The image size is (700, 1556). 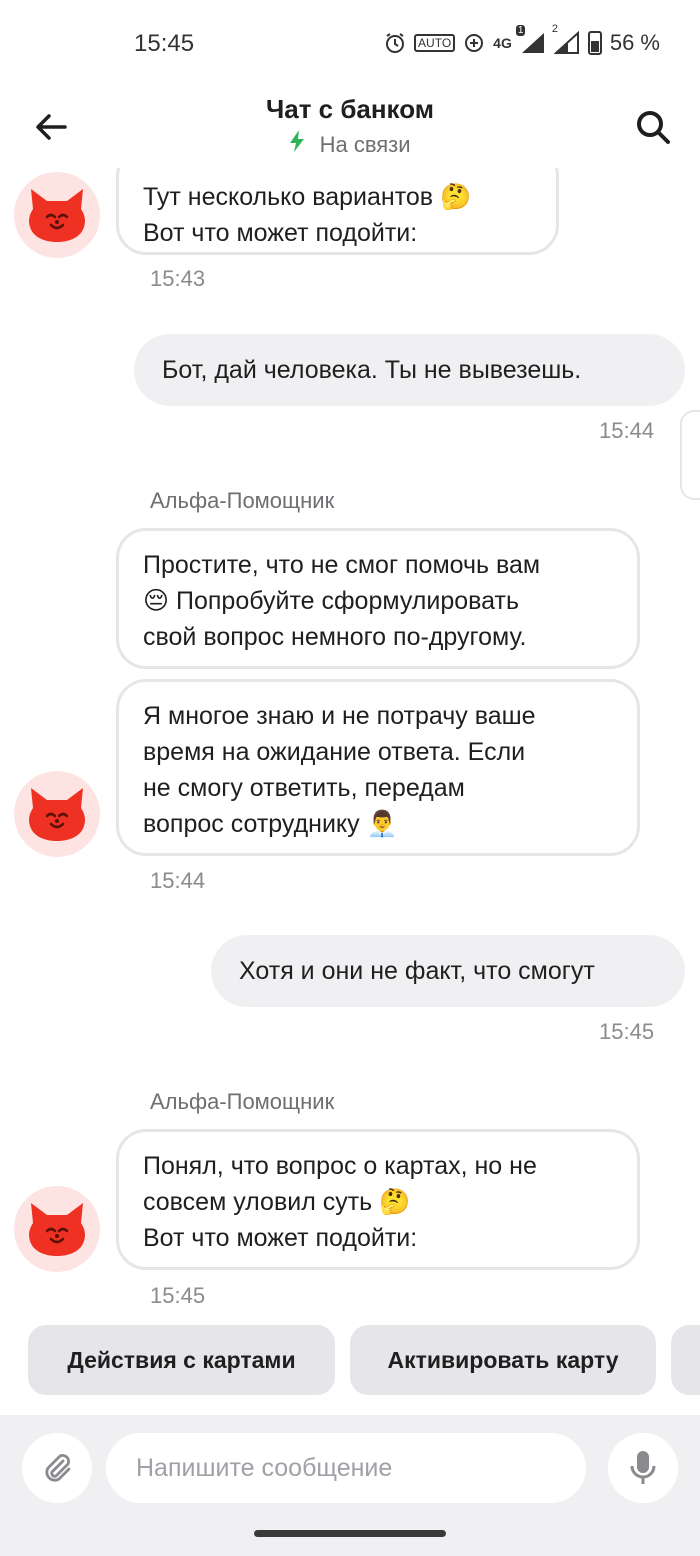 What do you see at coordinates (365, 144) in the screenshot?
I see `online-status-label: На связи` at bounding box center [365, 144].